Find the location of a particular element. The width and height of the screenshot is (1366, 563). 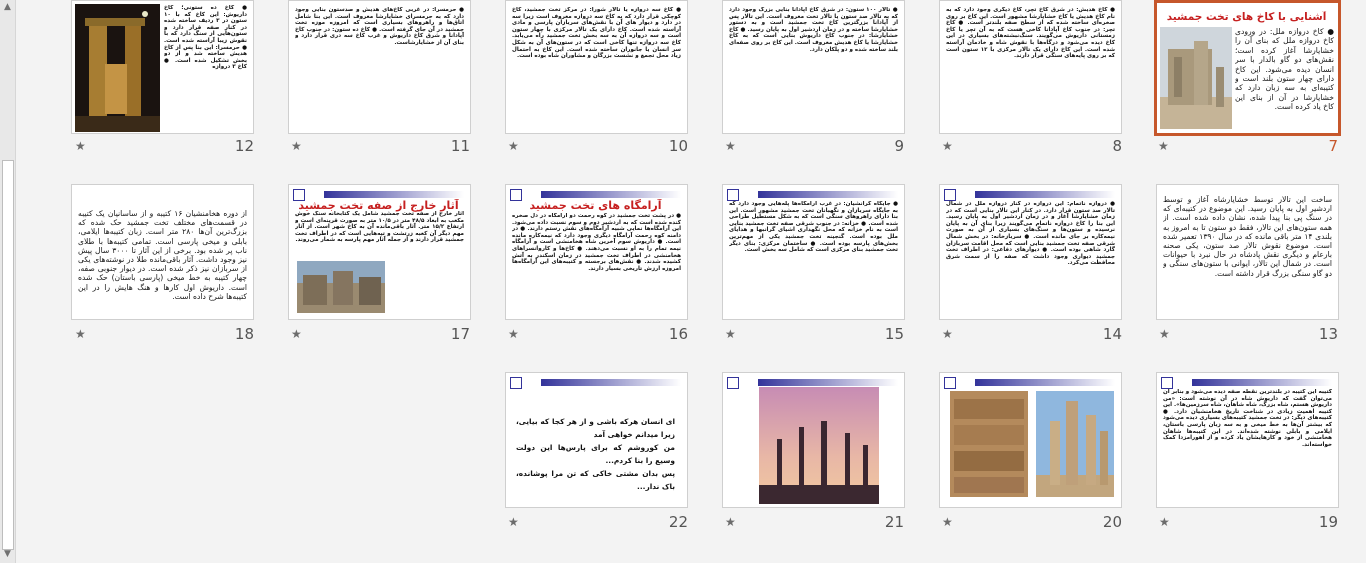

slide-17-star-icon: ★ is located at coordinates (296, 334).